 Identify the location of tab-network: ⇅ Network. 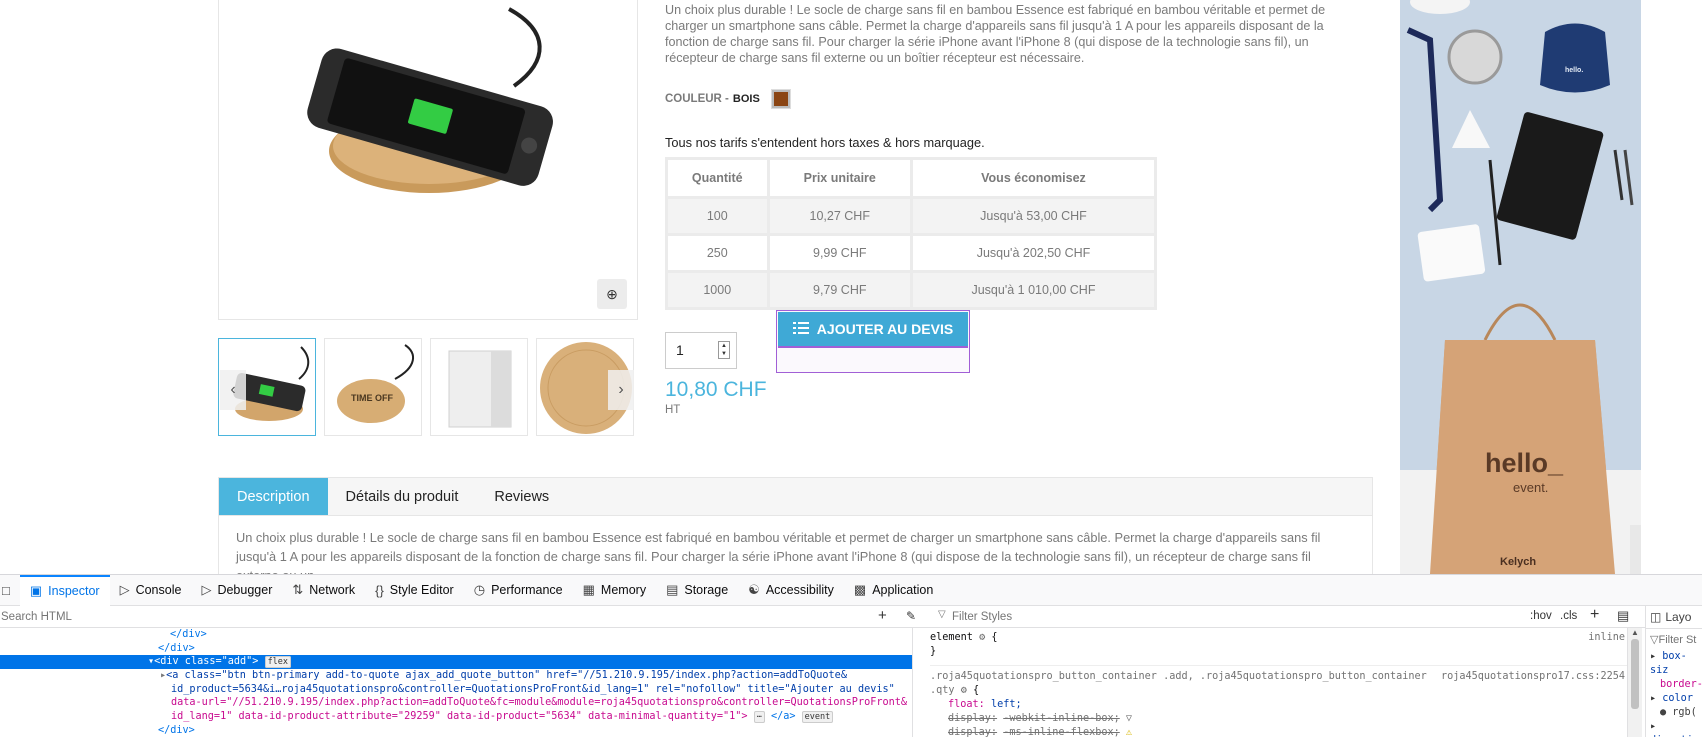
(323, 590).